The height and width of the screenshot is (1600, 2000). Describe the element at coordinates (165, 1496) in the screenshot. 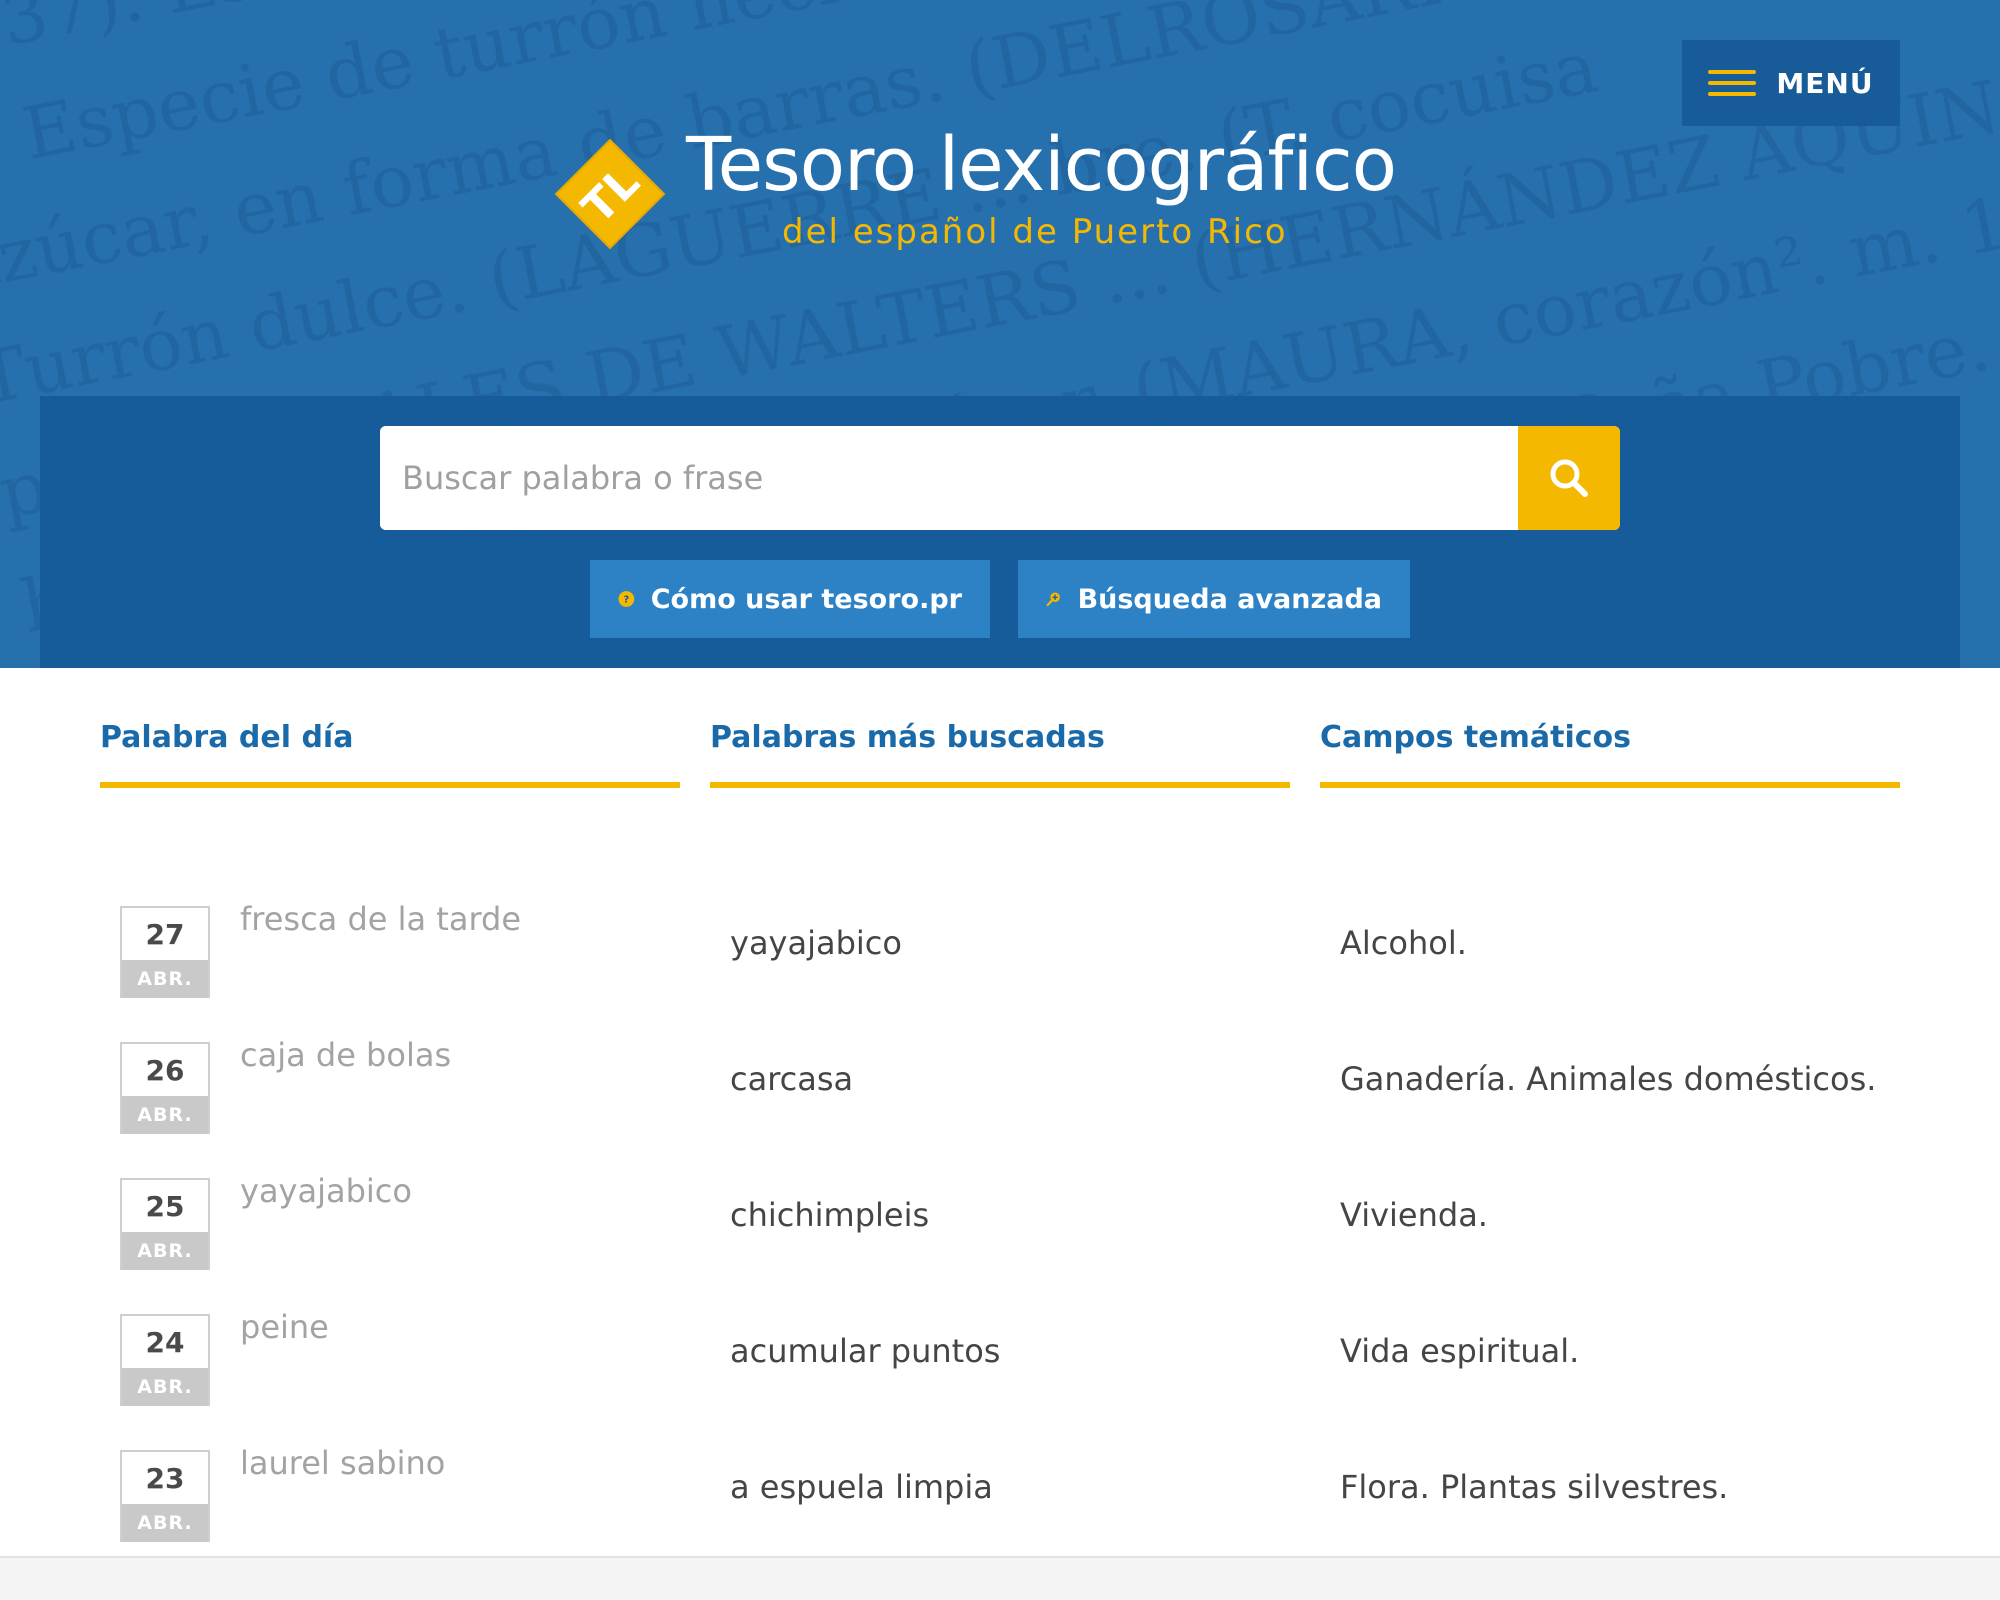

I see `date-badge: 23 ABR.` at that location.